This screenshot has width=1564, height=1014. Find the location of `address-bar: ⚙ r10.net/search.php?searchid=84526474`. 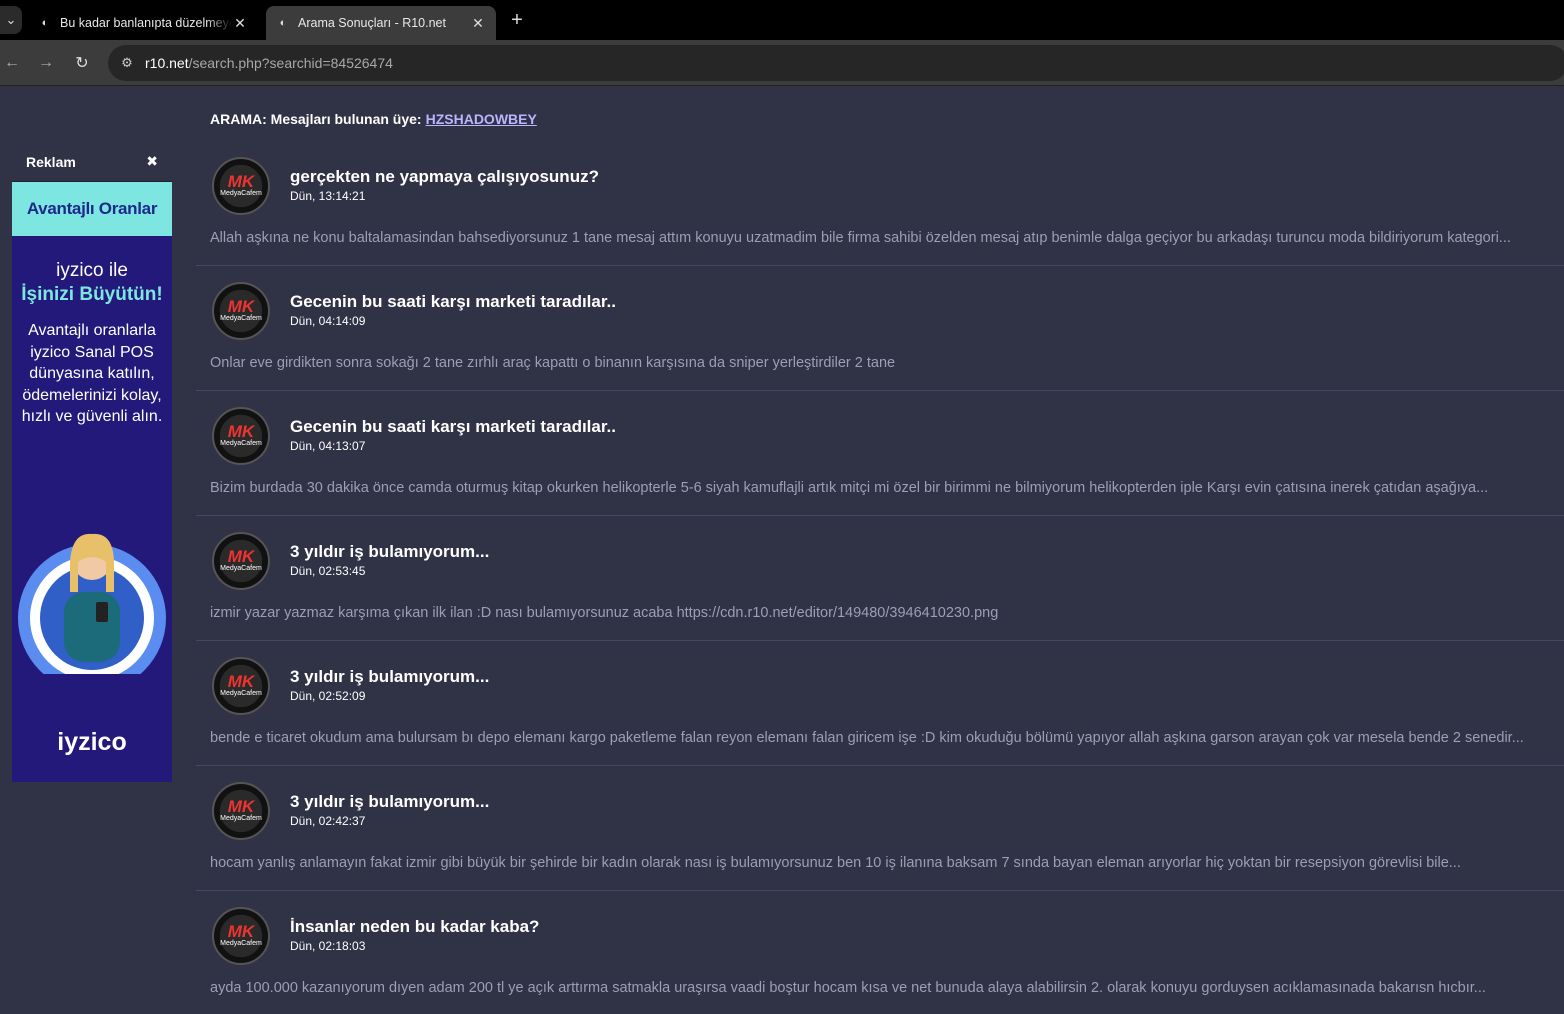

address-bar: ⚙ r10.net/search.php?searchid=84526474 is located at coordinates (836, 63).